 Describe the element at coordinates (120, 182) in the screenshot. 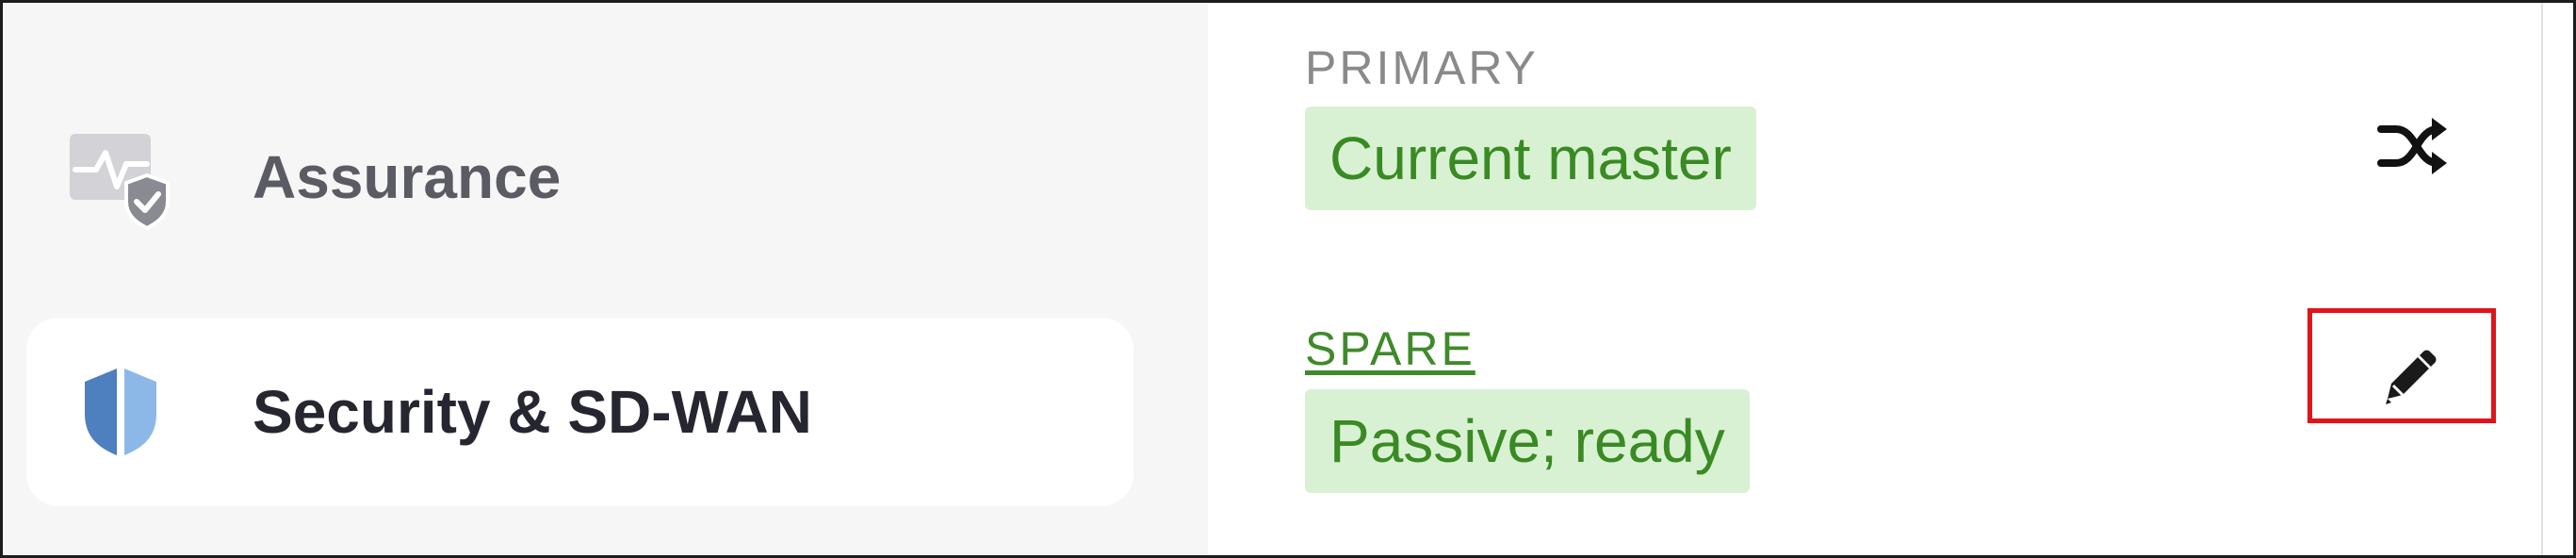

I see `monitor-shield-icon` at that location.